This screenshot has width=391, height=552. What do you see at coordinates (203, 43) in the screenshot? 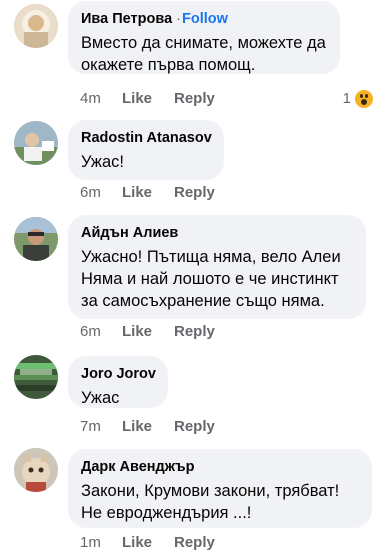
I see `comment-line: Вместо да снимате, можехте да` at bounding box center [203, 43].